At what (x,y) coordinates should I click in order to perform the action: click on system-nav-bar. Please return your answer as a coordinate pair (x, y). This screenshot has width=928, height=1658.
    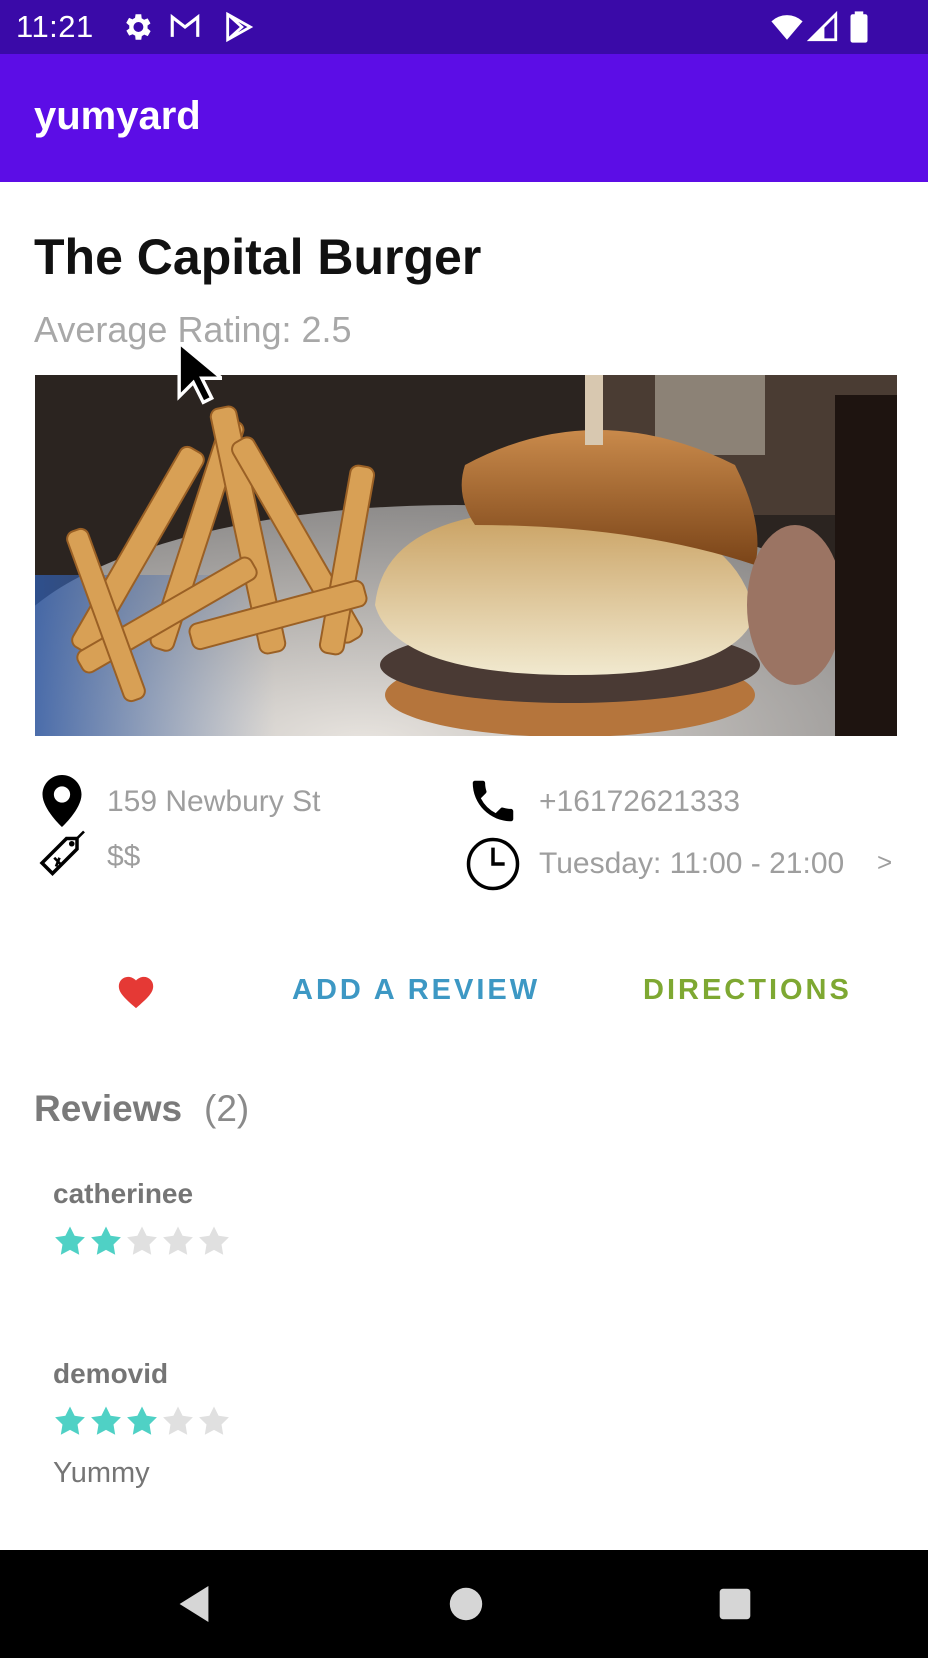
    Looking at the image, I should click on (464, 1604).